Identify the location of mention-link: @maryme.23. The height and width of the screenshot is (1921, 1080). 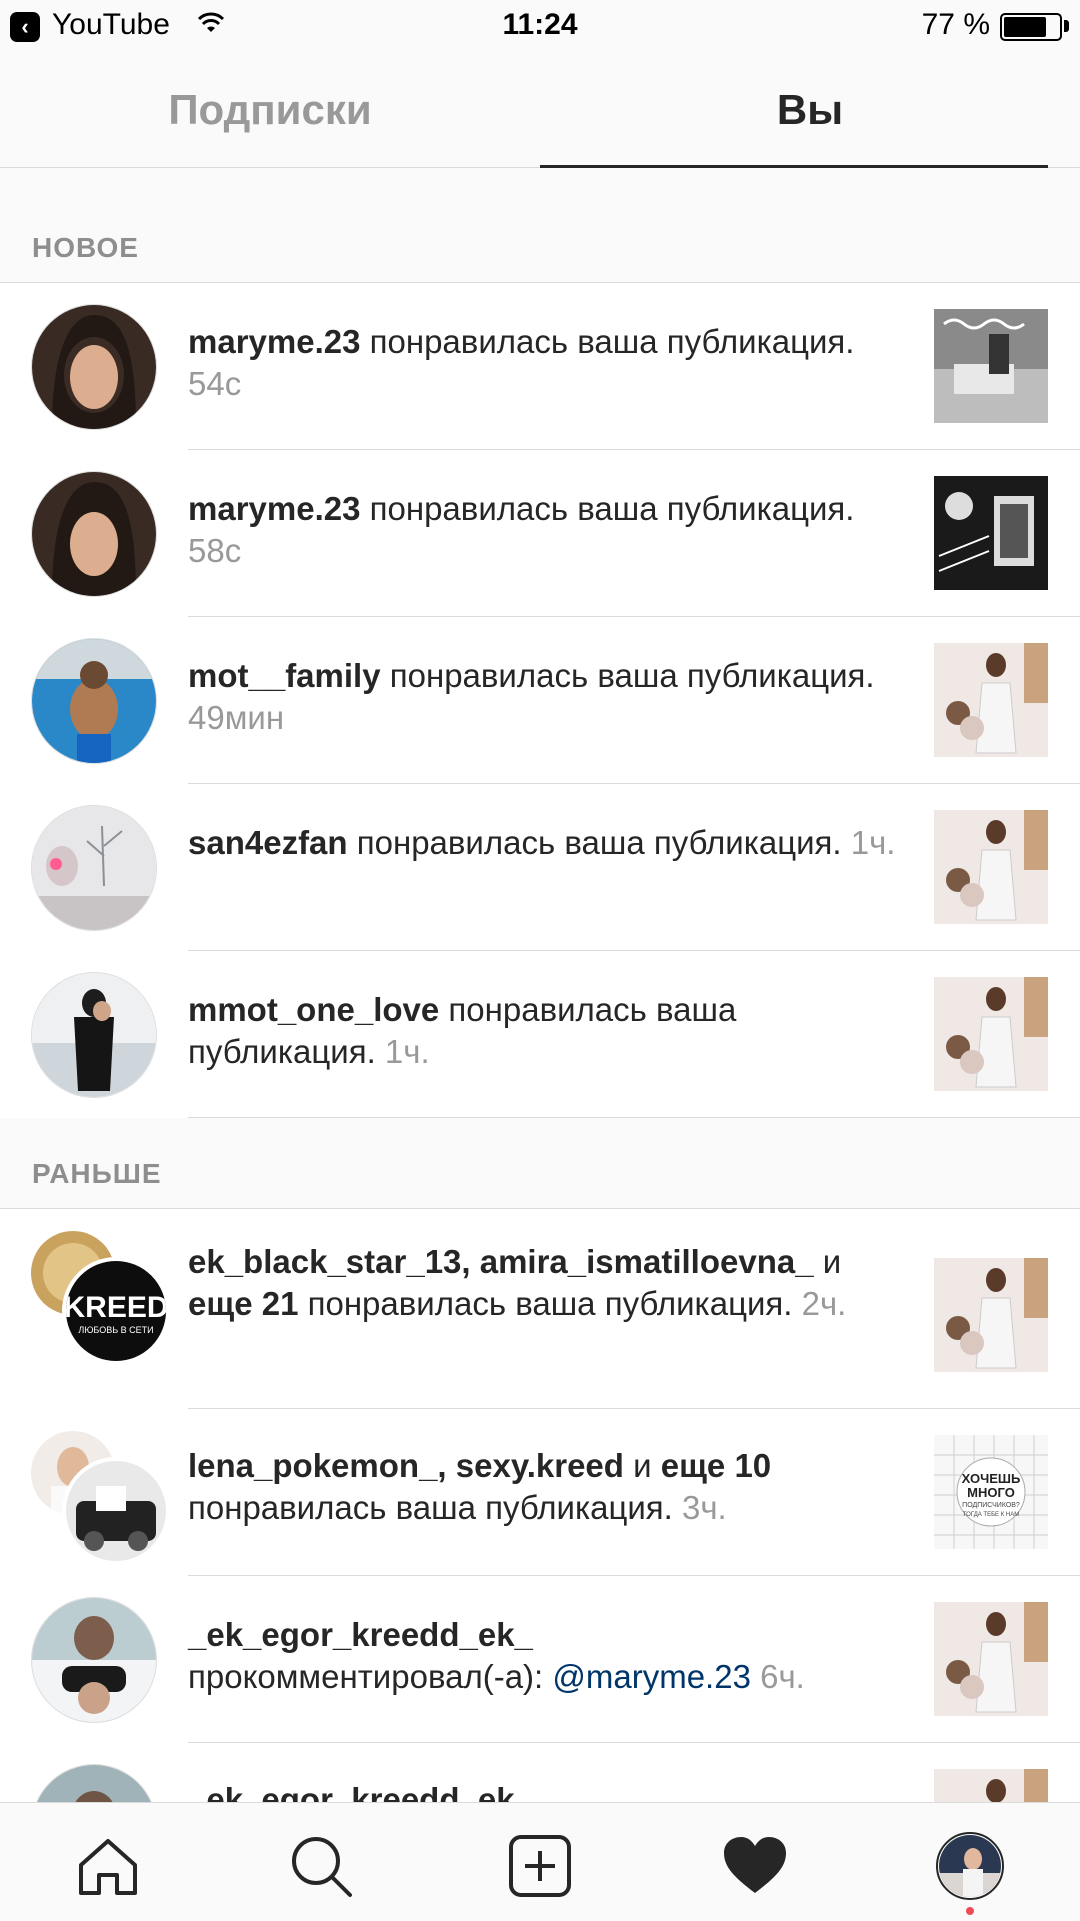
(651, 1676).